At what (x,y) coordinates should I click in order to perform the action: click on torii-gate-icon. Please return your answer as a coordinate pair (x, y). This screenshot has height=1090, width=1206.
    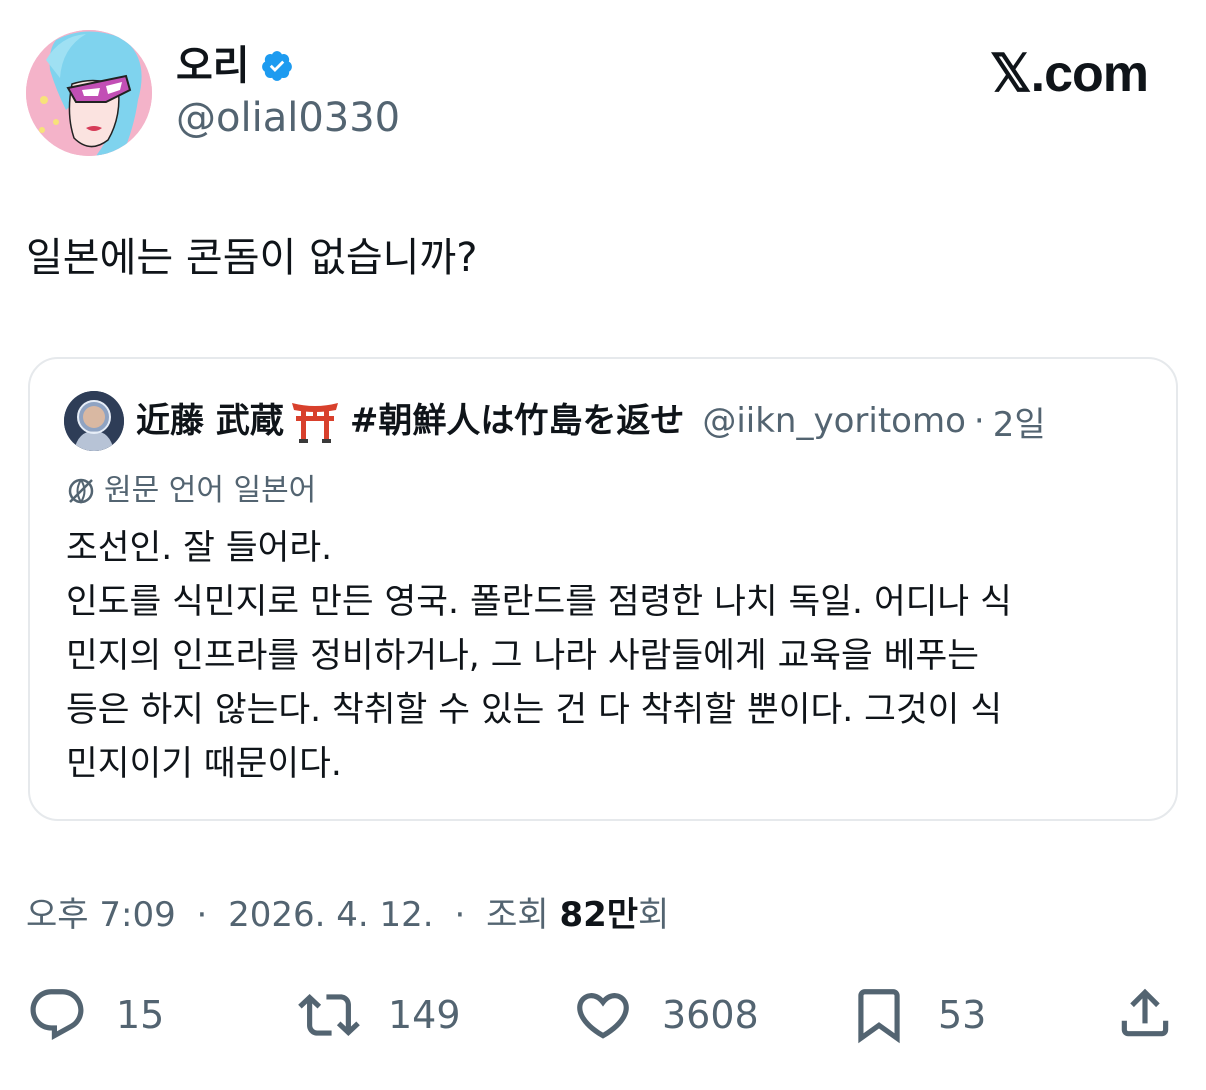
    Looking at the image, I should click on (315, 421).